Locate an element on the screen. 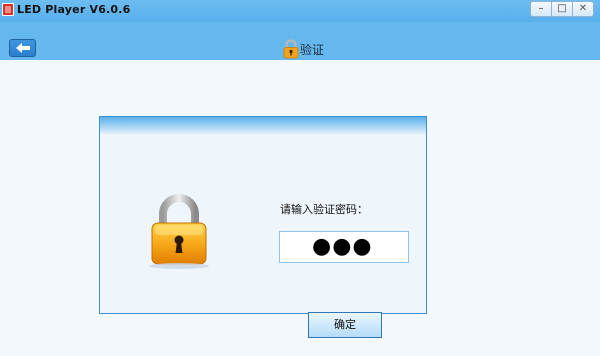 This screenshot has width=600, height=356. back-button is located at coordinates (22, 48).